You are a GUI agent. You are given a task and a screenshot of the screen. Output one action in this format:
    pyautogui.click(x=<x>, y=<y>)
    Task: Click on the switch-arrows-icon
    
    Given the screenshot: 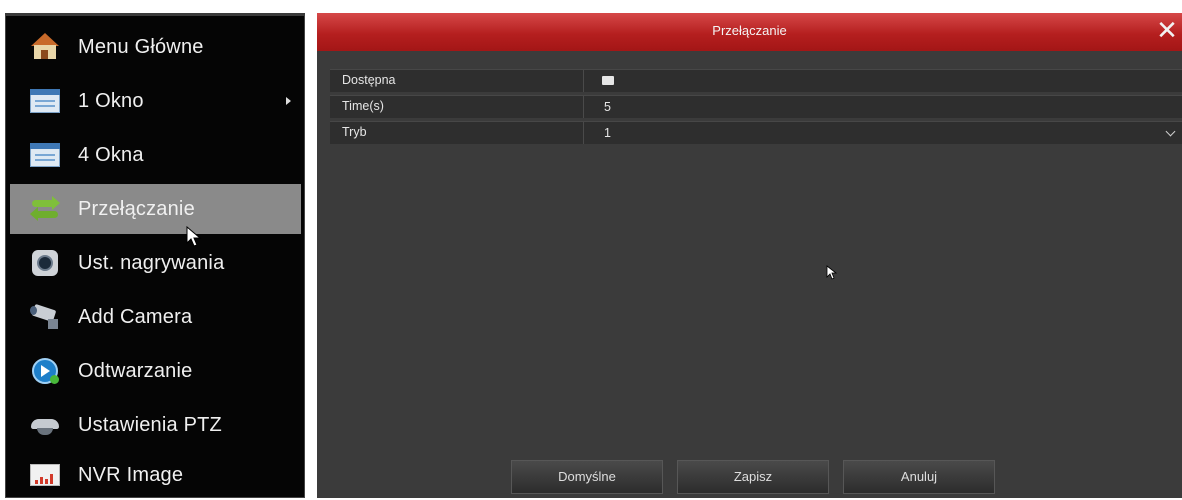 What is the action you would take?
    pyautogui.click(x=45, y=209)
    